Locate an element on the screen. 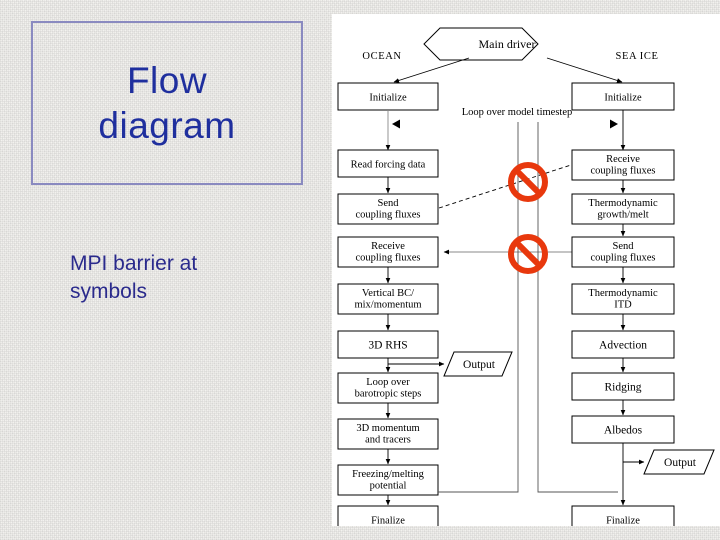 The width and height of the screenshot is (720, 540). node-right-finalize: Finalize is located at coordinates (623, 516).